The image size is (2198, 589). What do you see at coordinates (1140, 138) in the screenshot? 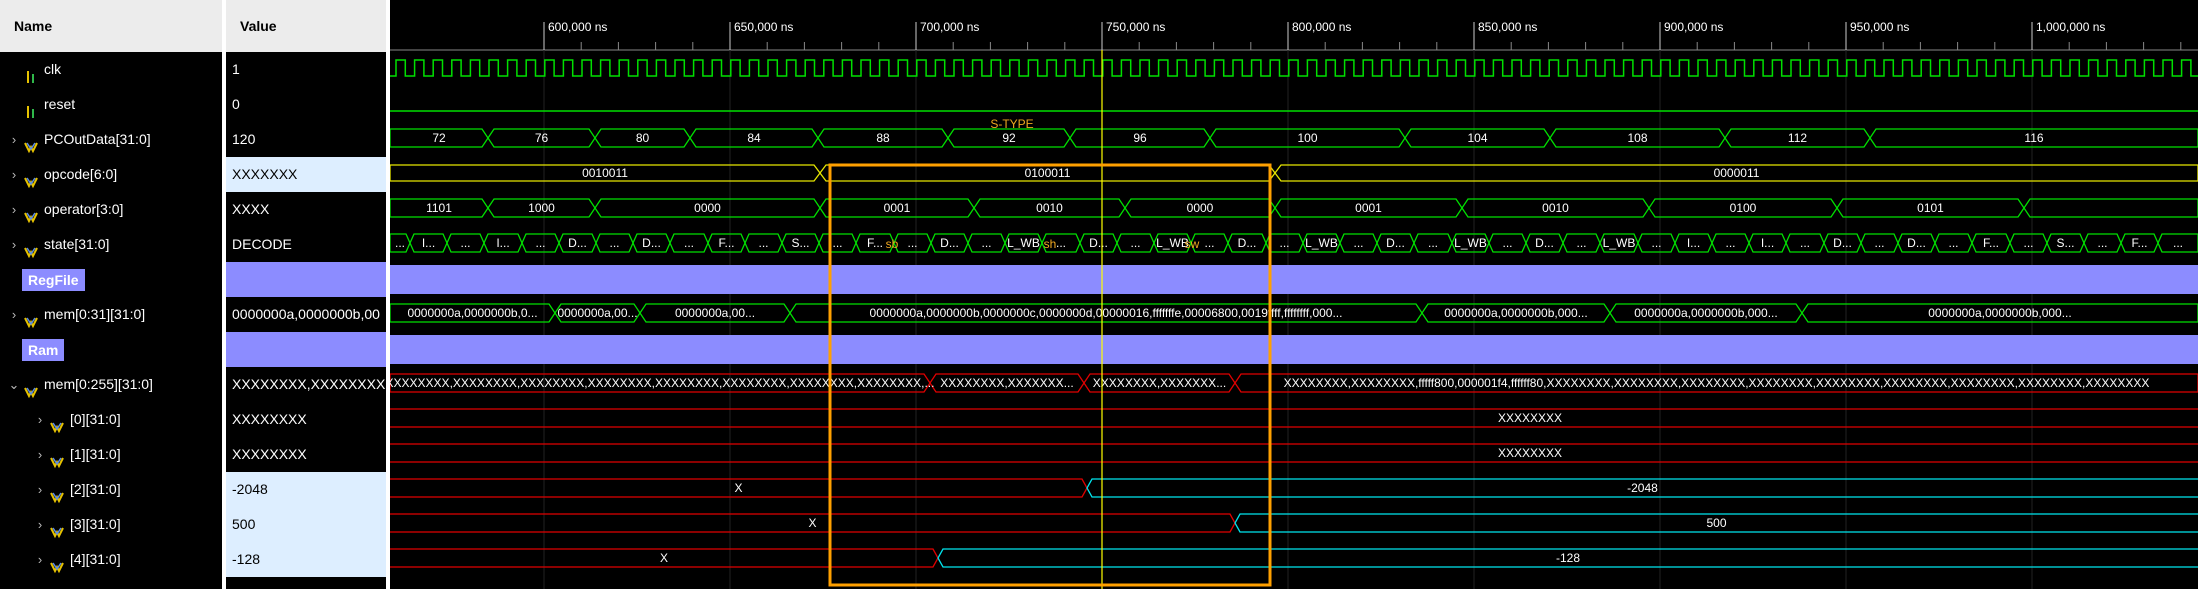
I see `bus-value: 96` at bounding box center [1140, 138].